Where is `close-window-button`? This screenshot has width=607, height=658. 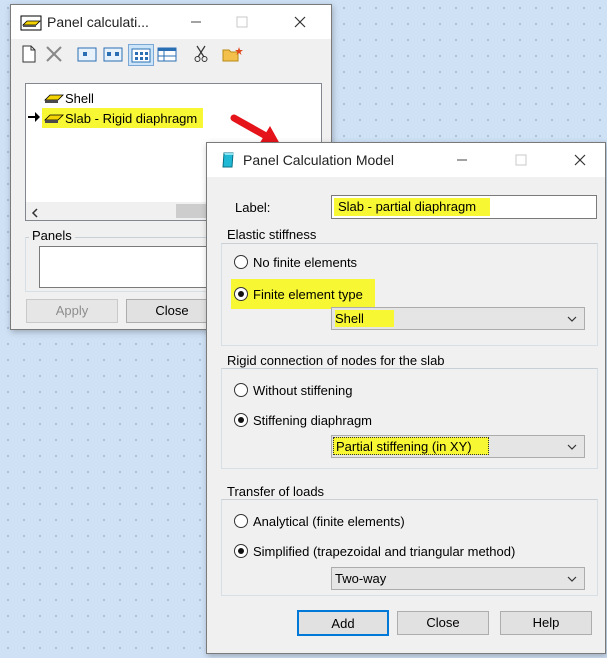 close-window-button is located at coordinates (300, 22).